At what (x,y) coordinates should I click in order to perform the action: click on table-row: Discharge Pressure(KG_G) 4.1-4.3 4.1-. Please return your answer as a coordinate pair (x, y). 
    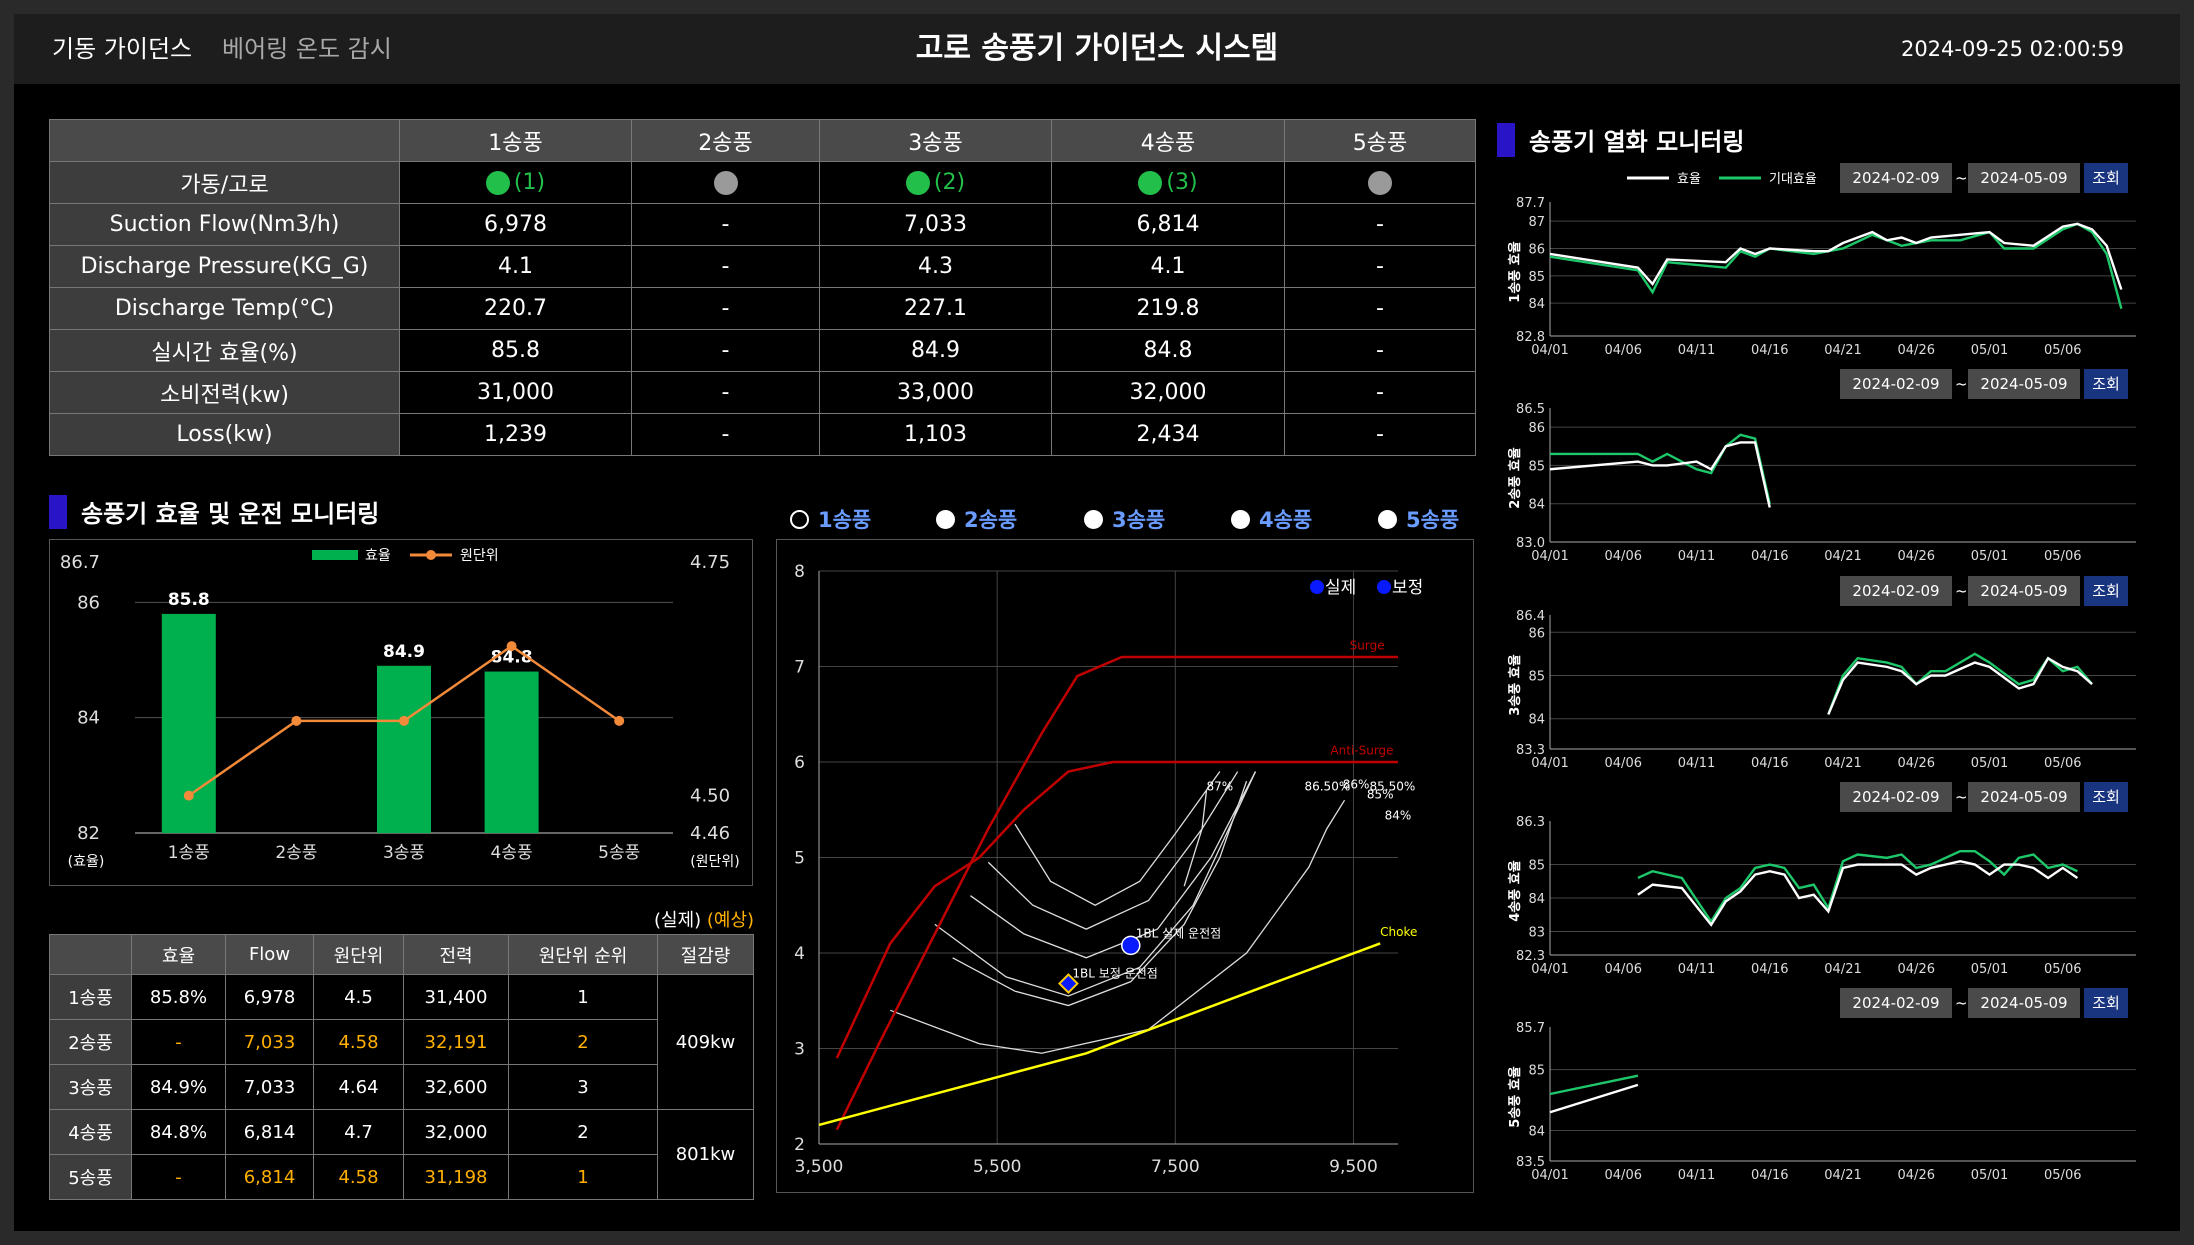
    Looking at the image, I should click on (762, 266).